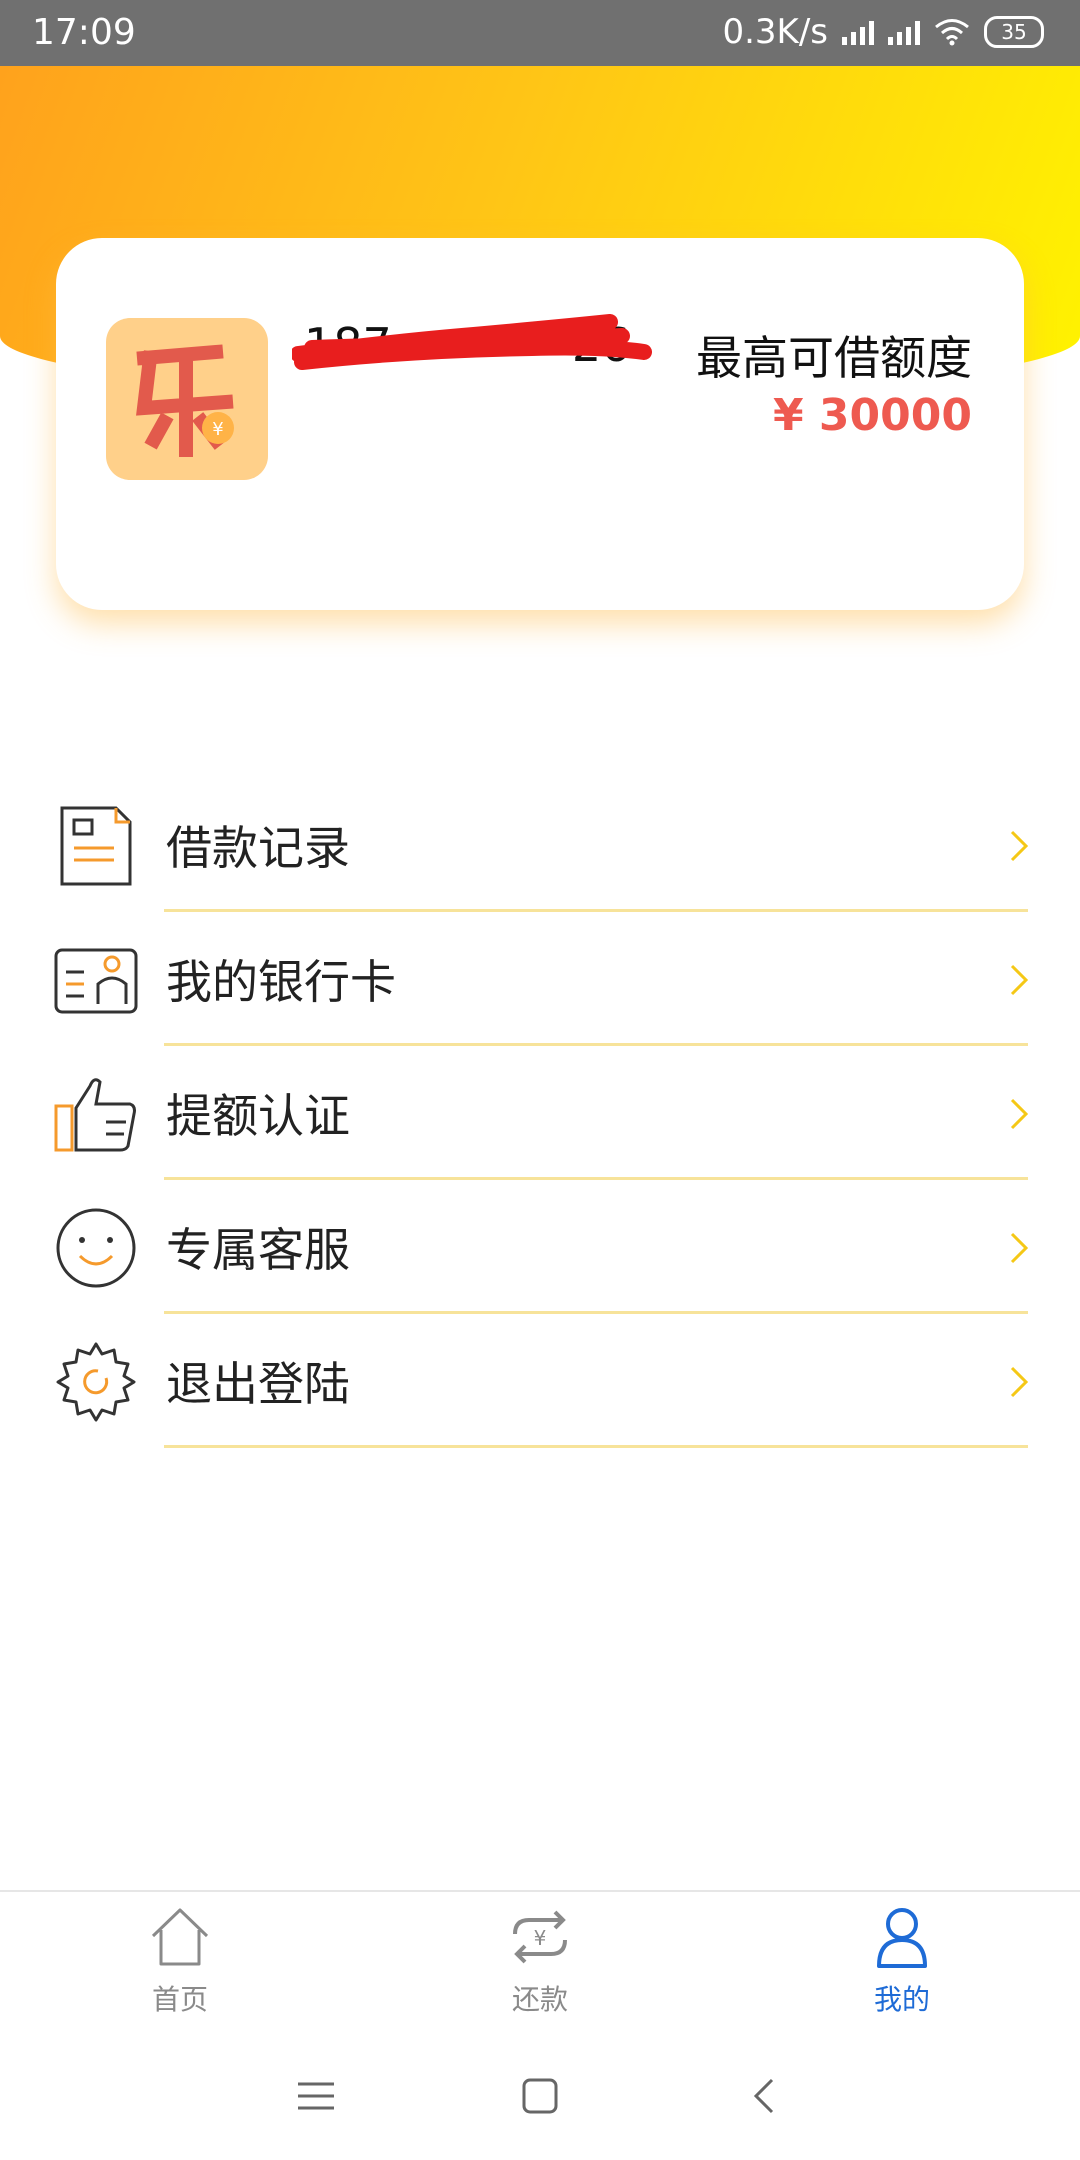 This screenshot has height=2160, width=1080. I want to click on tab-label: 还款, so click(539, 1999).